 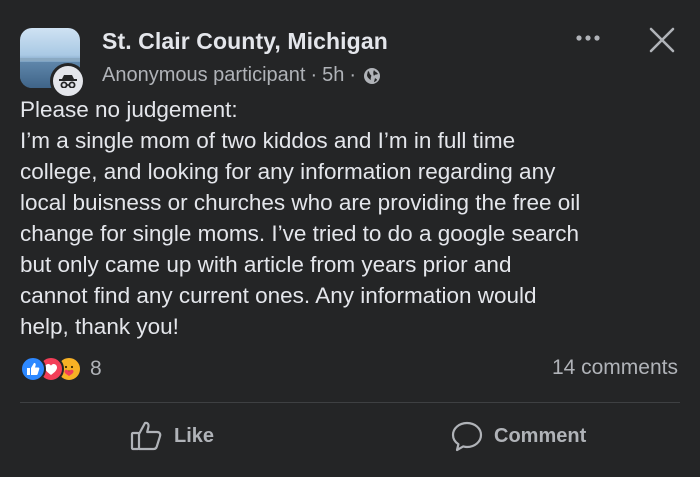 What do you see at coordinates (467, 436) in the screenshot?
I see `comment-bubble-icon` at bounding box center [467, 436].